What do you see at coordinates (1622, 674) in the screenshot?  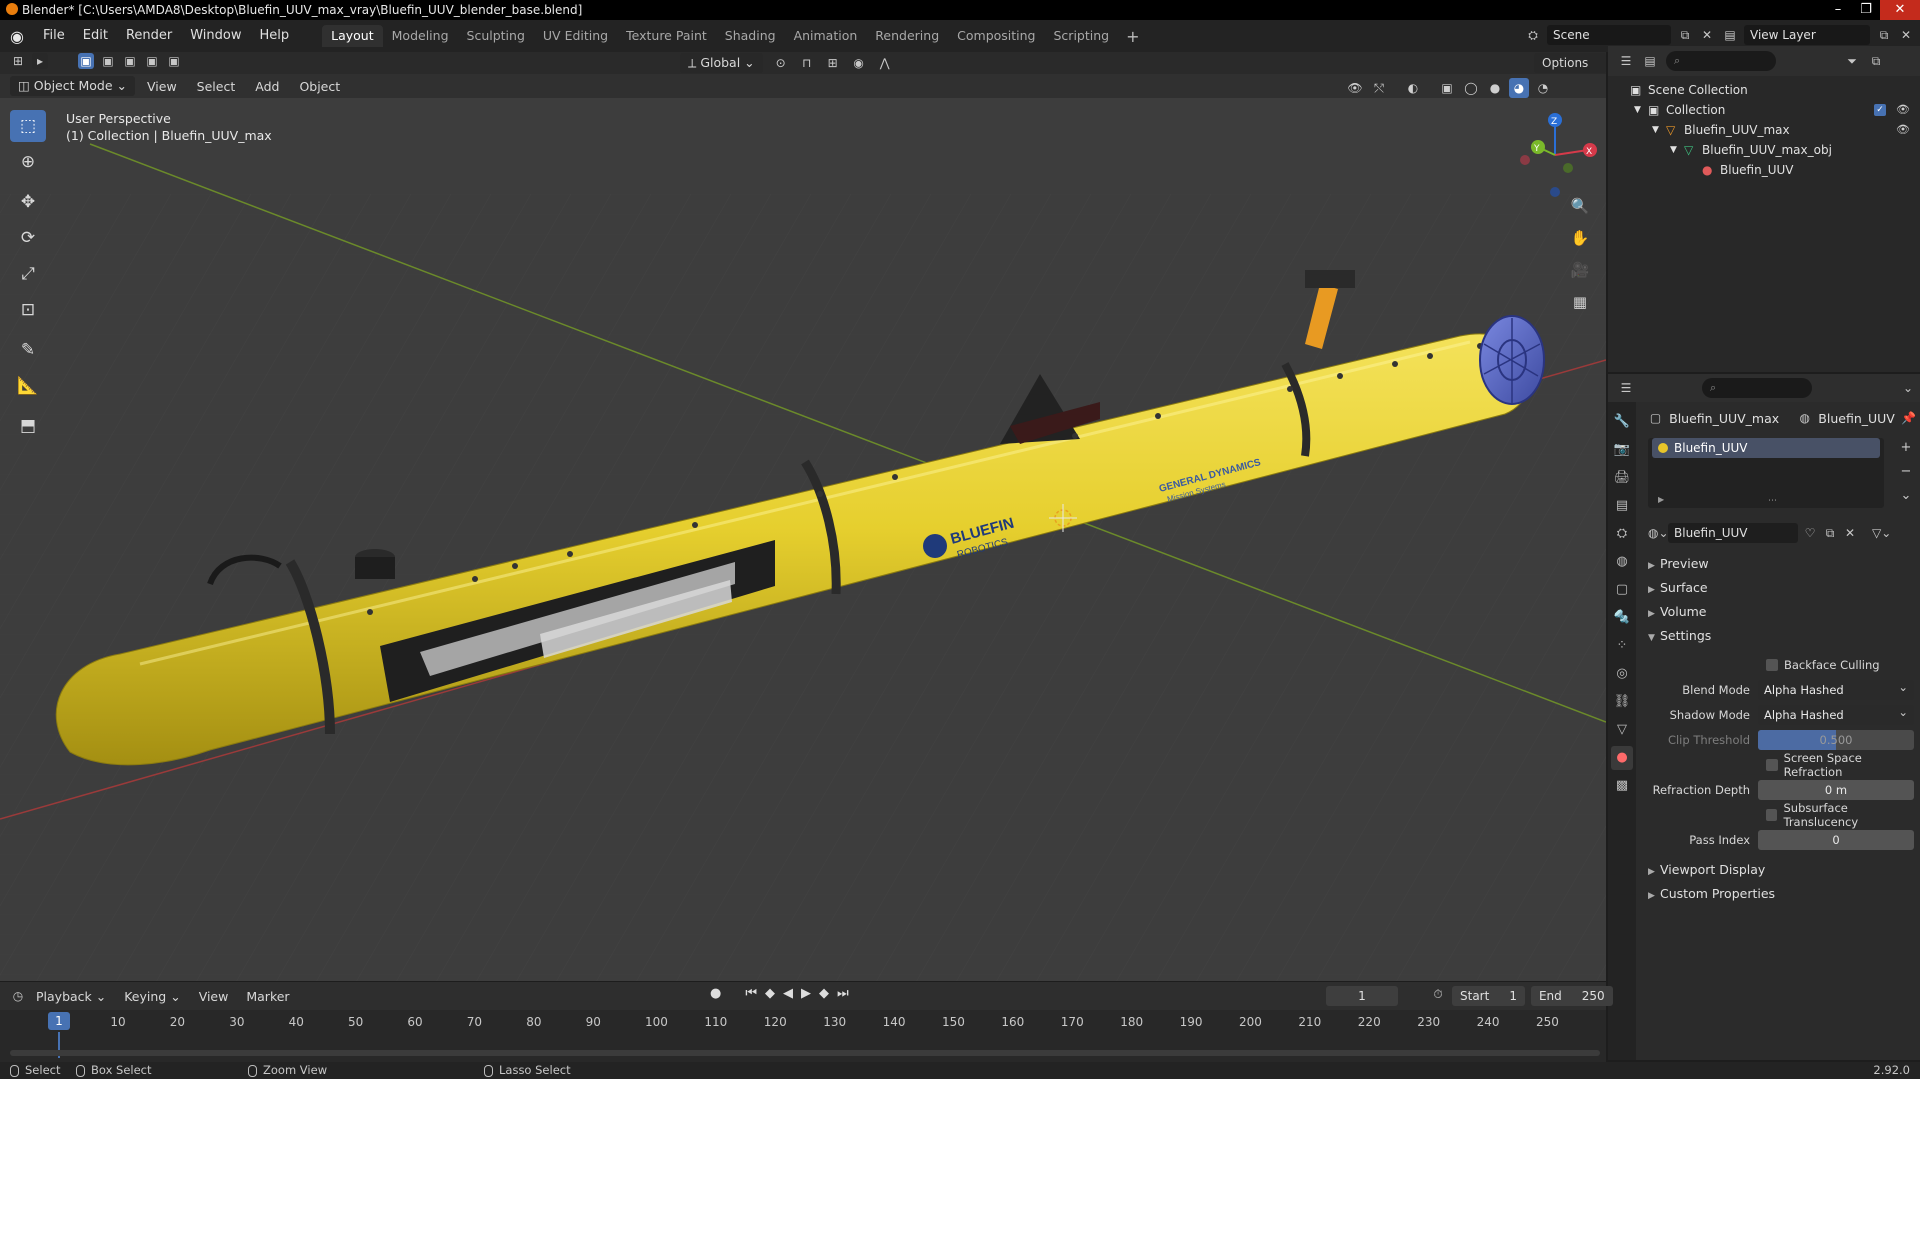 I see `physics-properties-icon: ◎` at bounding box center [1622, 674].